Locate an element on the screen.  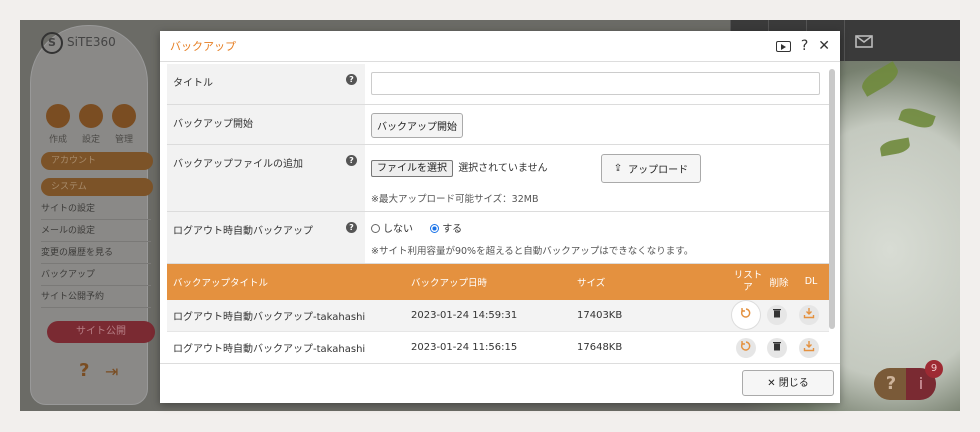
mail-icon is located at coordinates (863, 40).